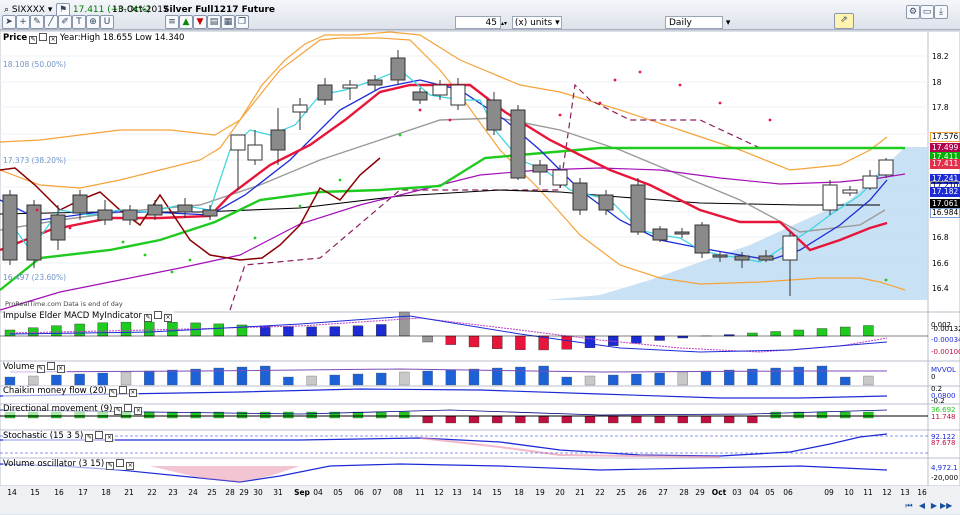 The height and width of the screenshot is (515, 960). What do you see at coordinates (122, 38) in the screenshot?
I see `year-range: Year:High 18.655 Low 14.340` at bounding box center [122, 38].